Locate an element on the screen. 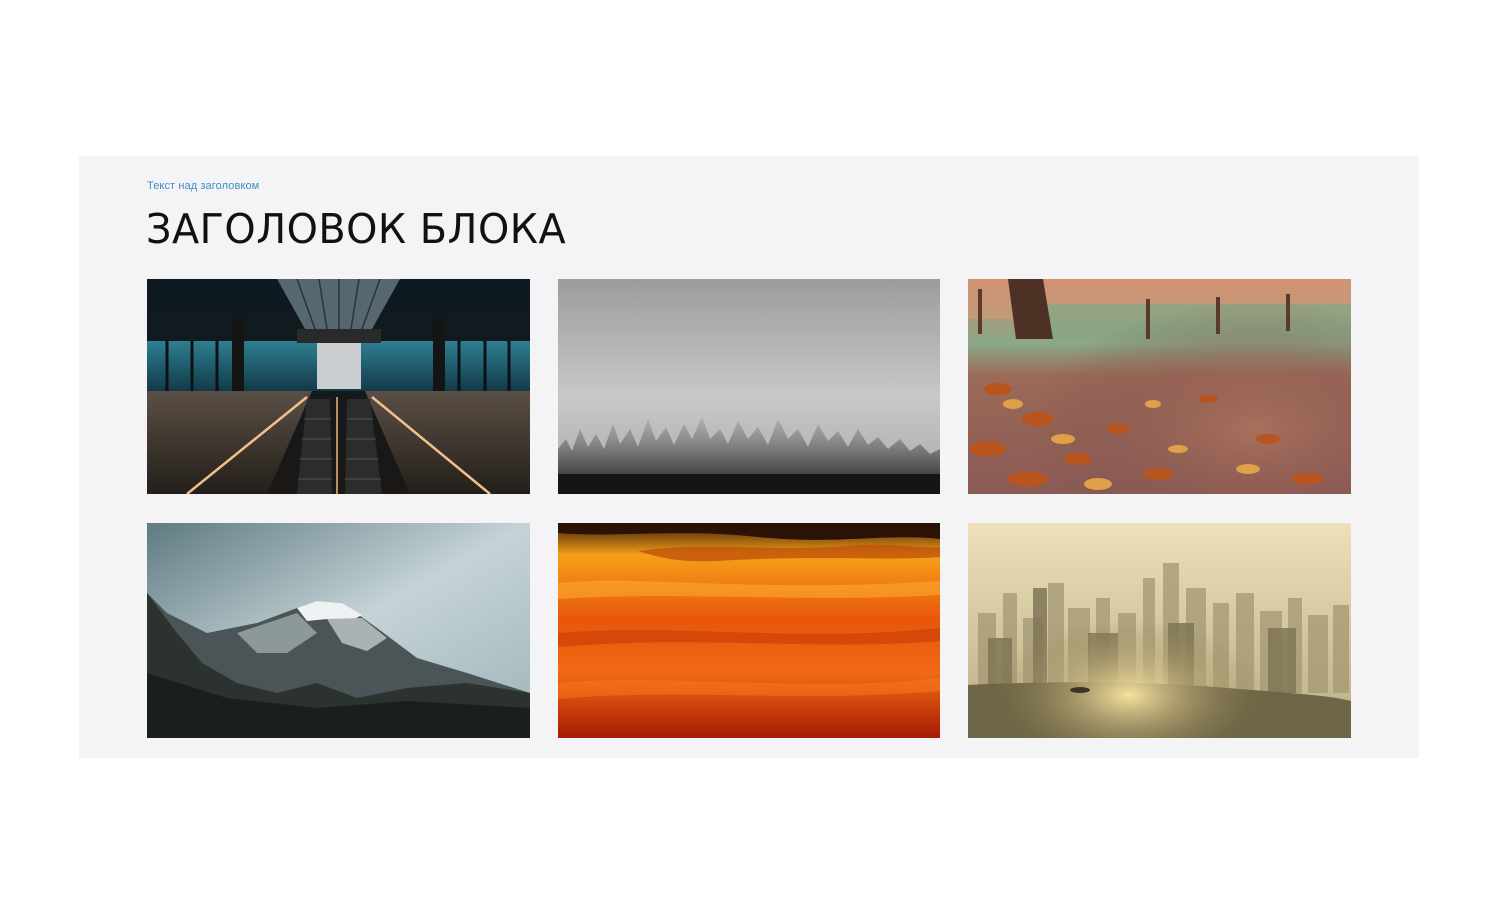 The width and height of the screenshot is (1500, 900). gallery-image-mountain is located at coordinates (338, 630).